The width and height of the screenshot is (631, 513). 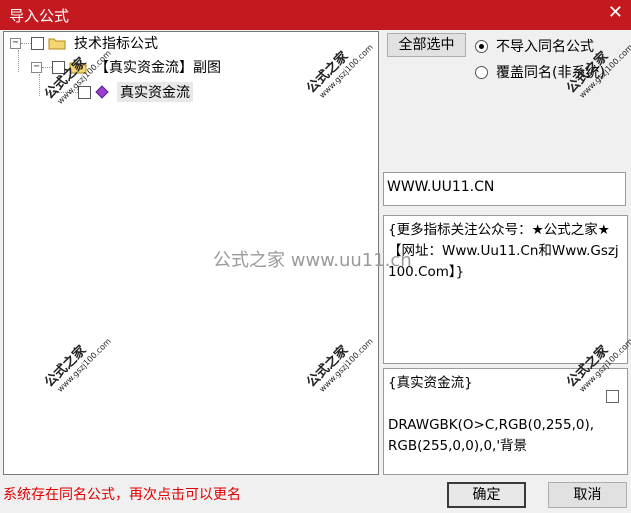 I want to click on close-icon: ✕, so click(x=615, y=12).